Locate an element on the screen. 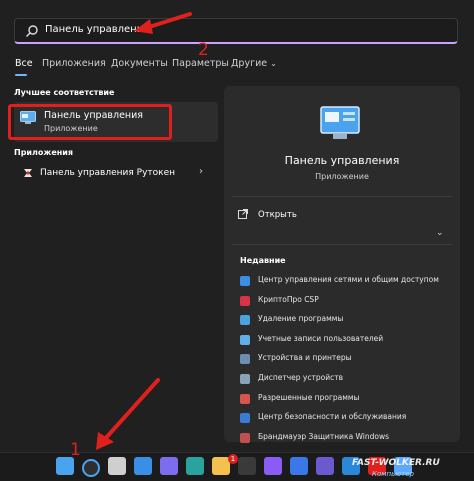 This screenshot has height=481, width=474. recent-item: Удаление программы is located at coordinates (342, 320).